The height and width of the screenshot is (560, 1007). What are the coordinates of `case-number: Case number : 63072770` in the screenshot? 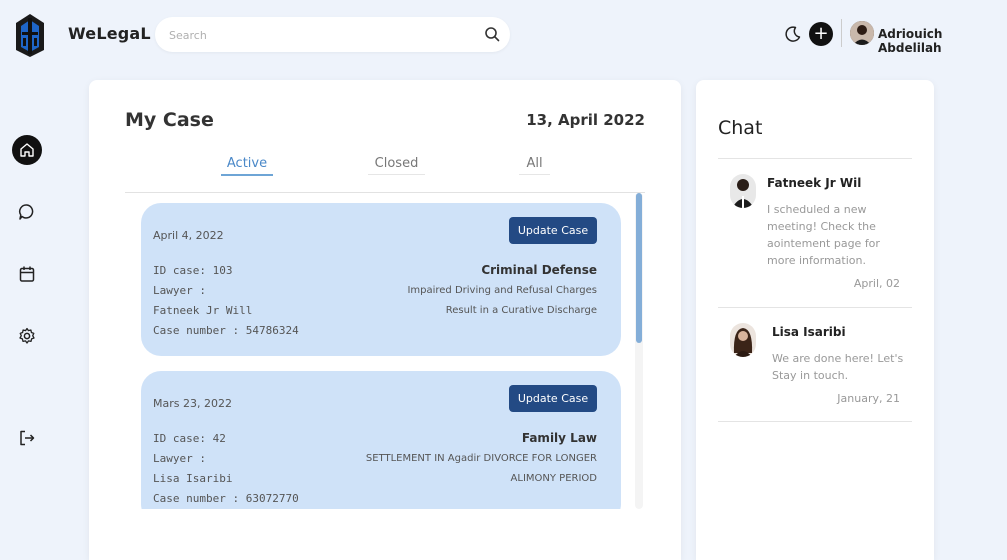 It's located at (226, 498).